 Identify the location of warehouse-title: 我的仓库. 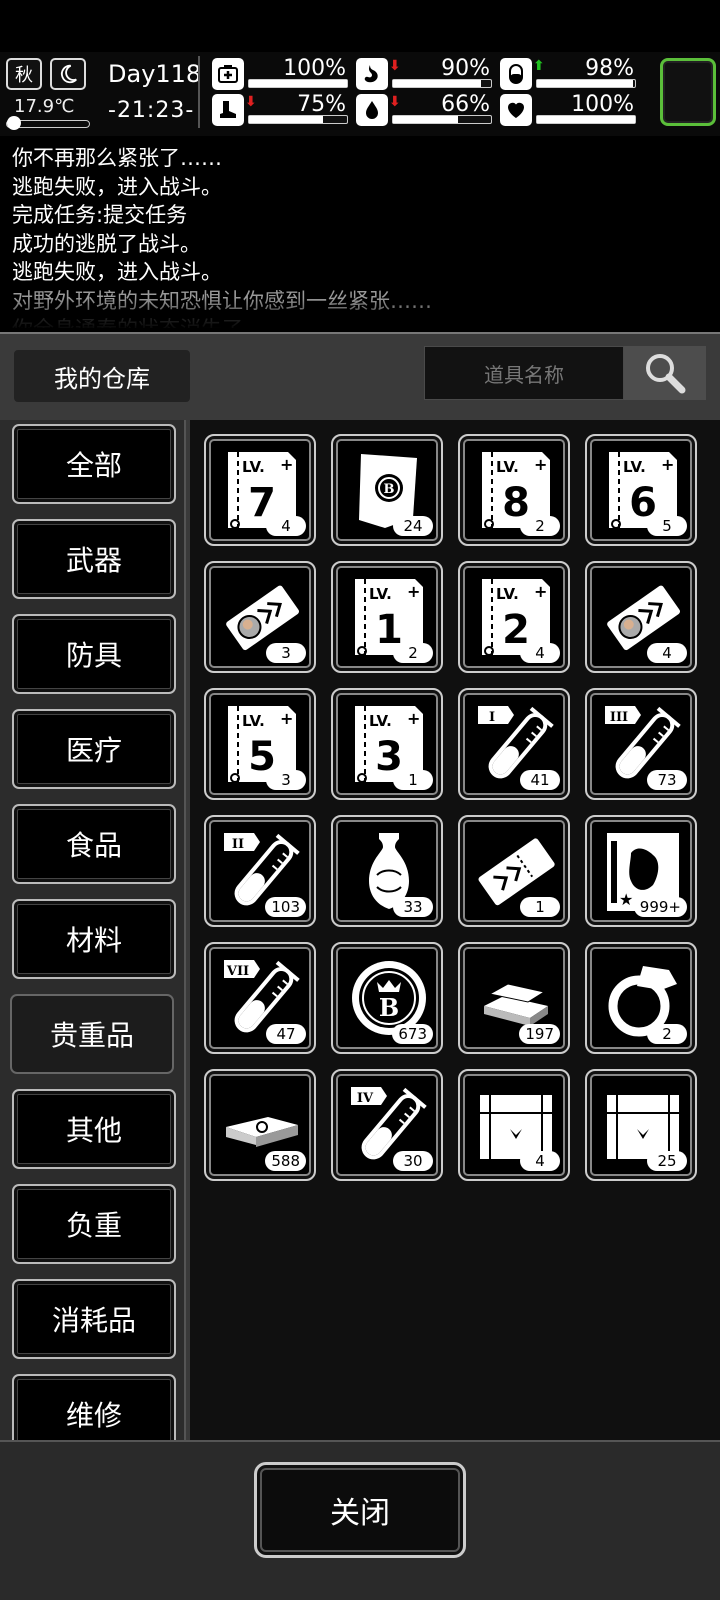
(102, 376).